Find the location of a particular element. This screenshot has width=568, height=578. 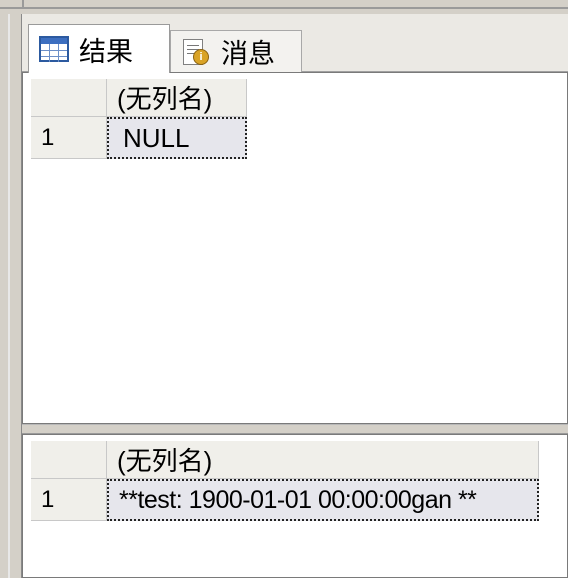

grid-cell: NULL is located at coordinates (177, 138).